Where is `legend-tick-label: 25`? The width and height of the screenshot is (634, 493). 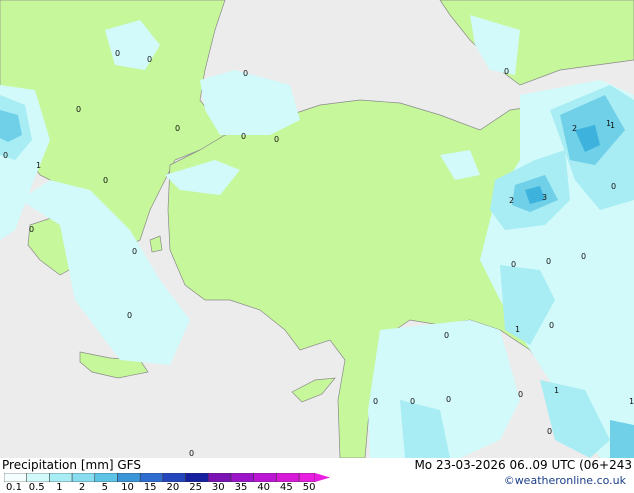 legend-tick-label: 25 is located at coordinates (195, 487).